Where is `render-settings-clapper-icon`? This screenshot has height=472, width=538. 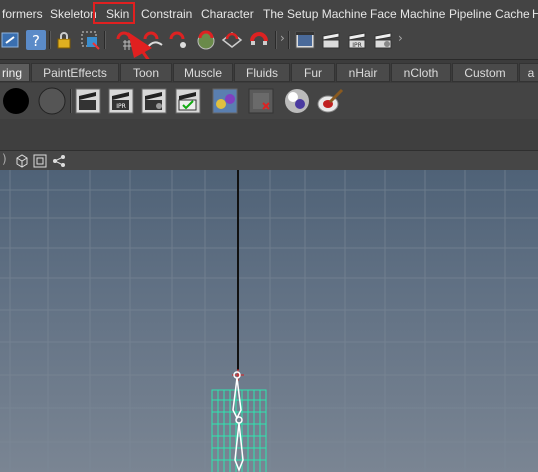
render-settings-clapper-icon is located at coordinates (154, 101).